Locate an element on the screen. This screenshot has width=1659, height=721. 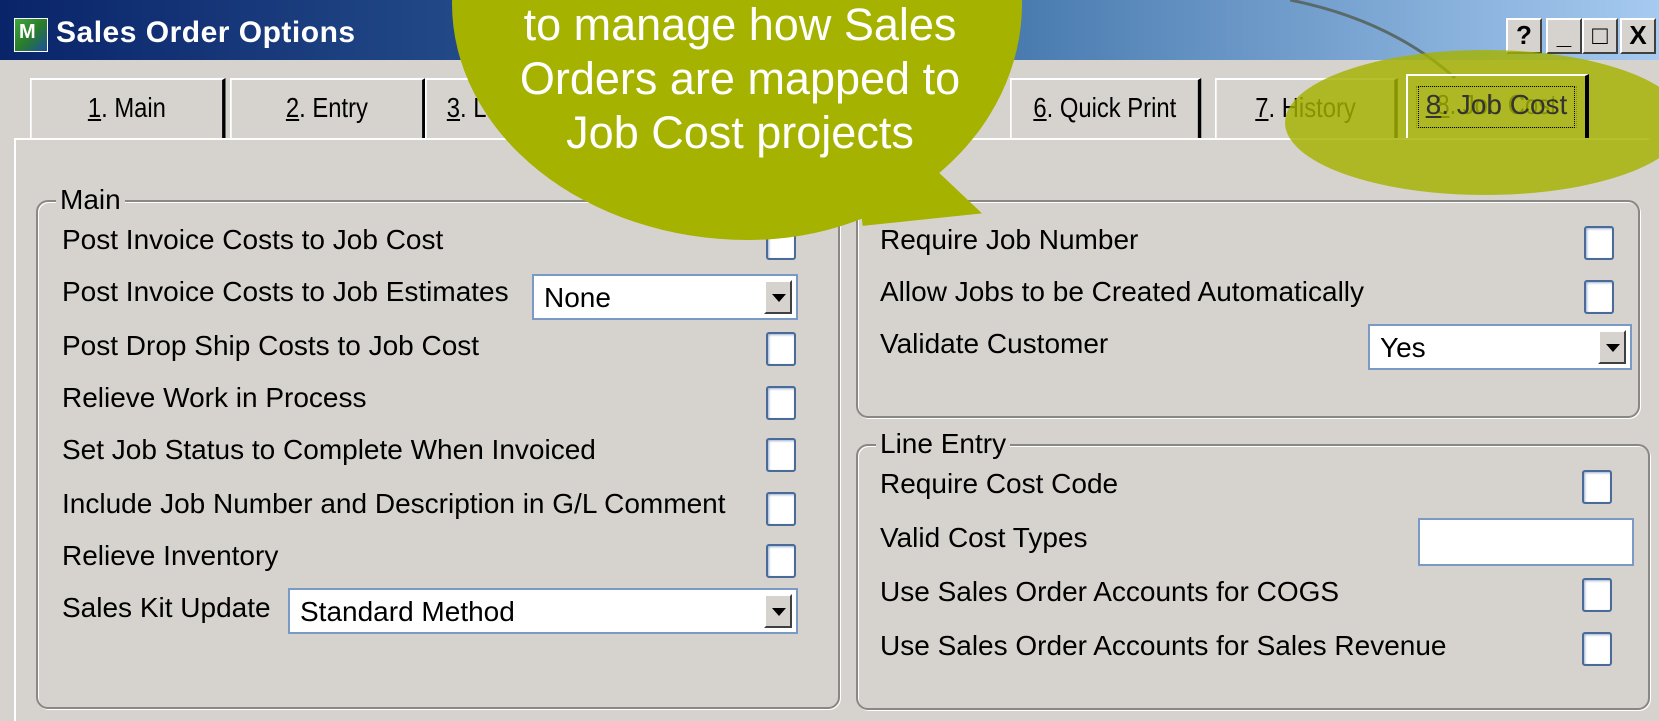
require-job-number-label: Require Job Number is located at coordinates (1009, 239).